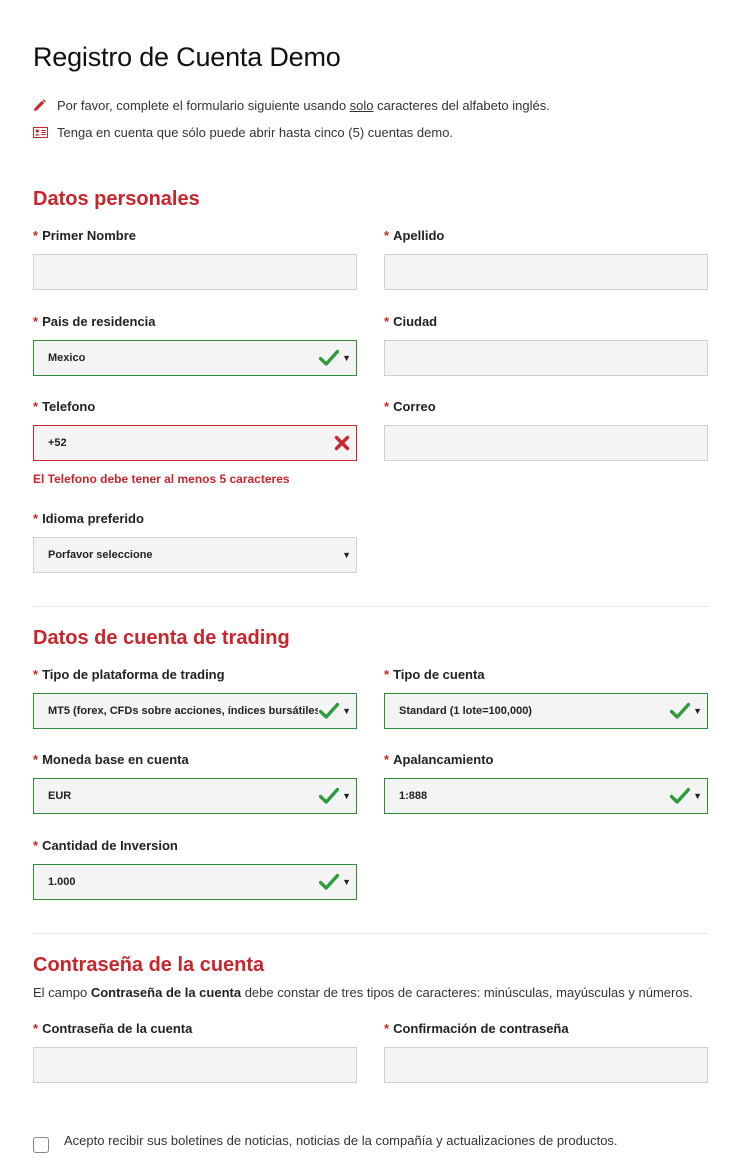 The width and height of the screenshot is (741, 1163). Describe the element at coordinates (195, 358) in the screenshot. I see `country-select: Mexico ▼` at that location.